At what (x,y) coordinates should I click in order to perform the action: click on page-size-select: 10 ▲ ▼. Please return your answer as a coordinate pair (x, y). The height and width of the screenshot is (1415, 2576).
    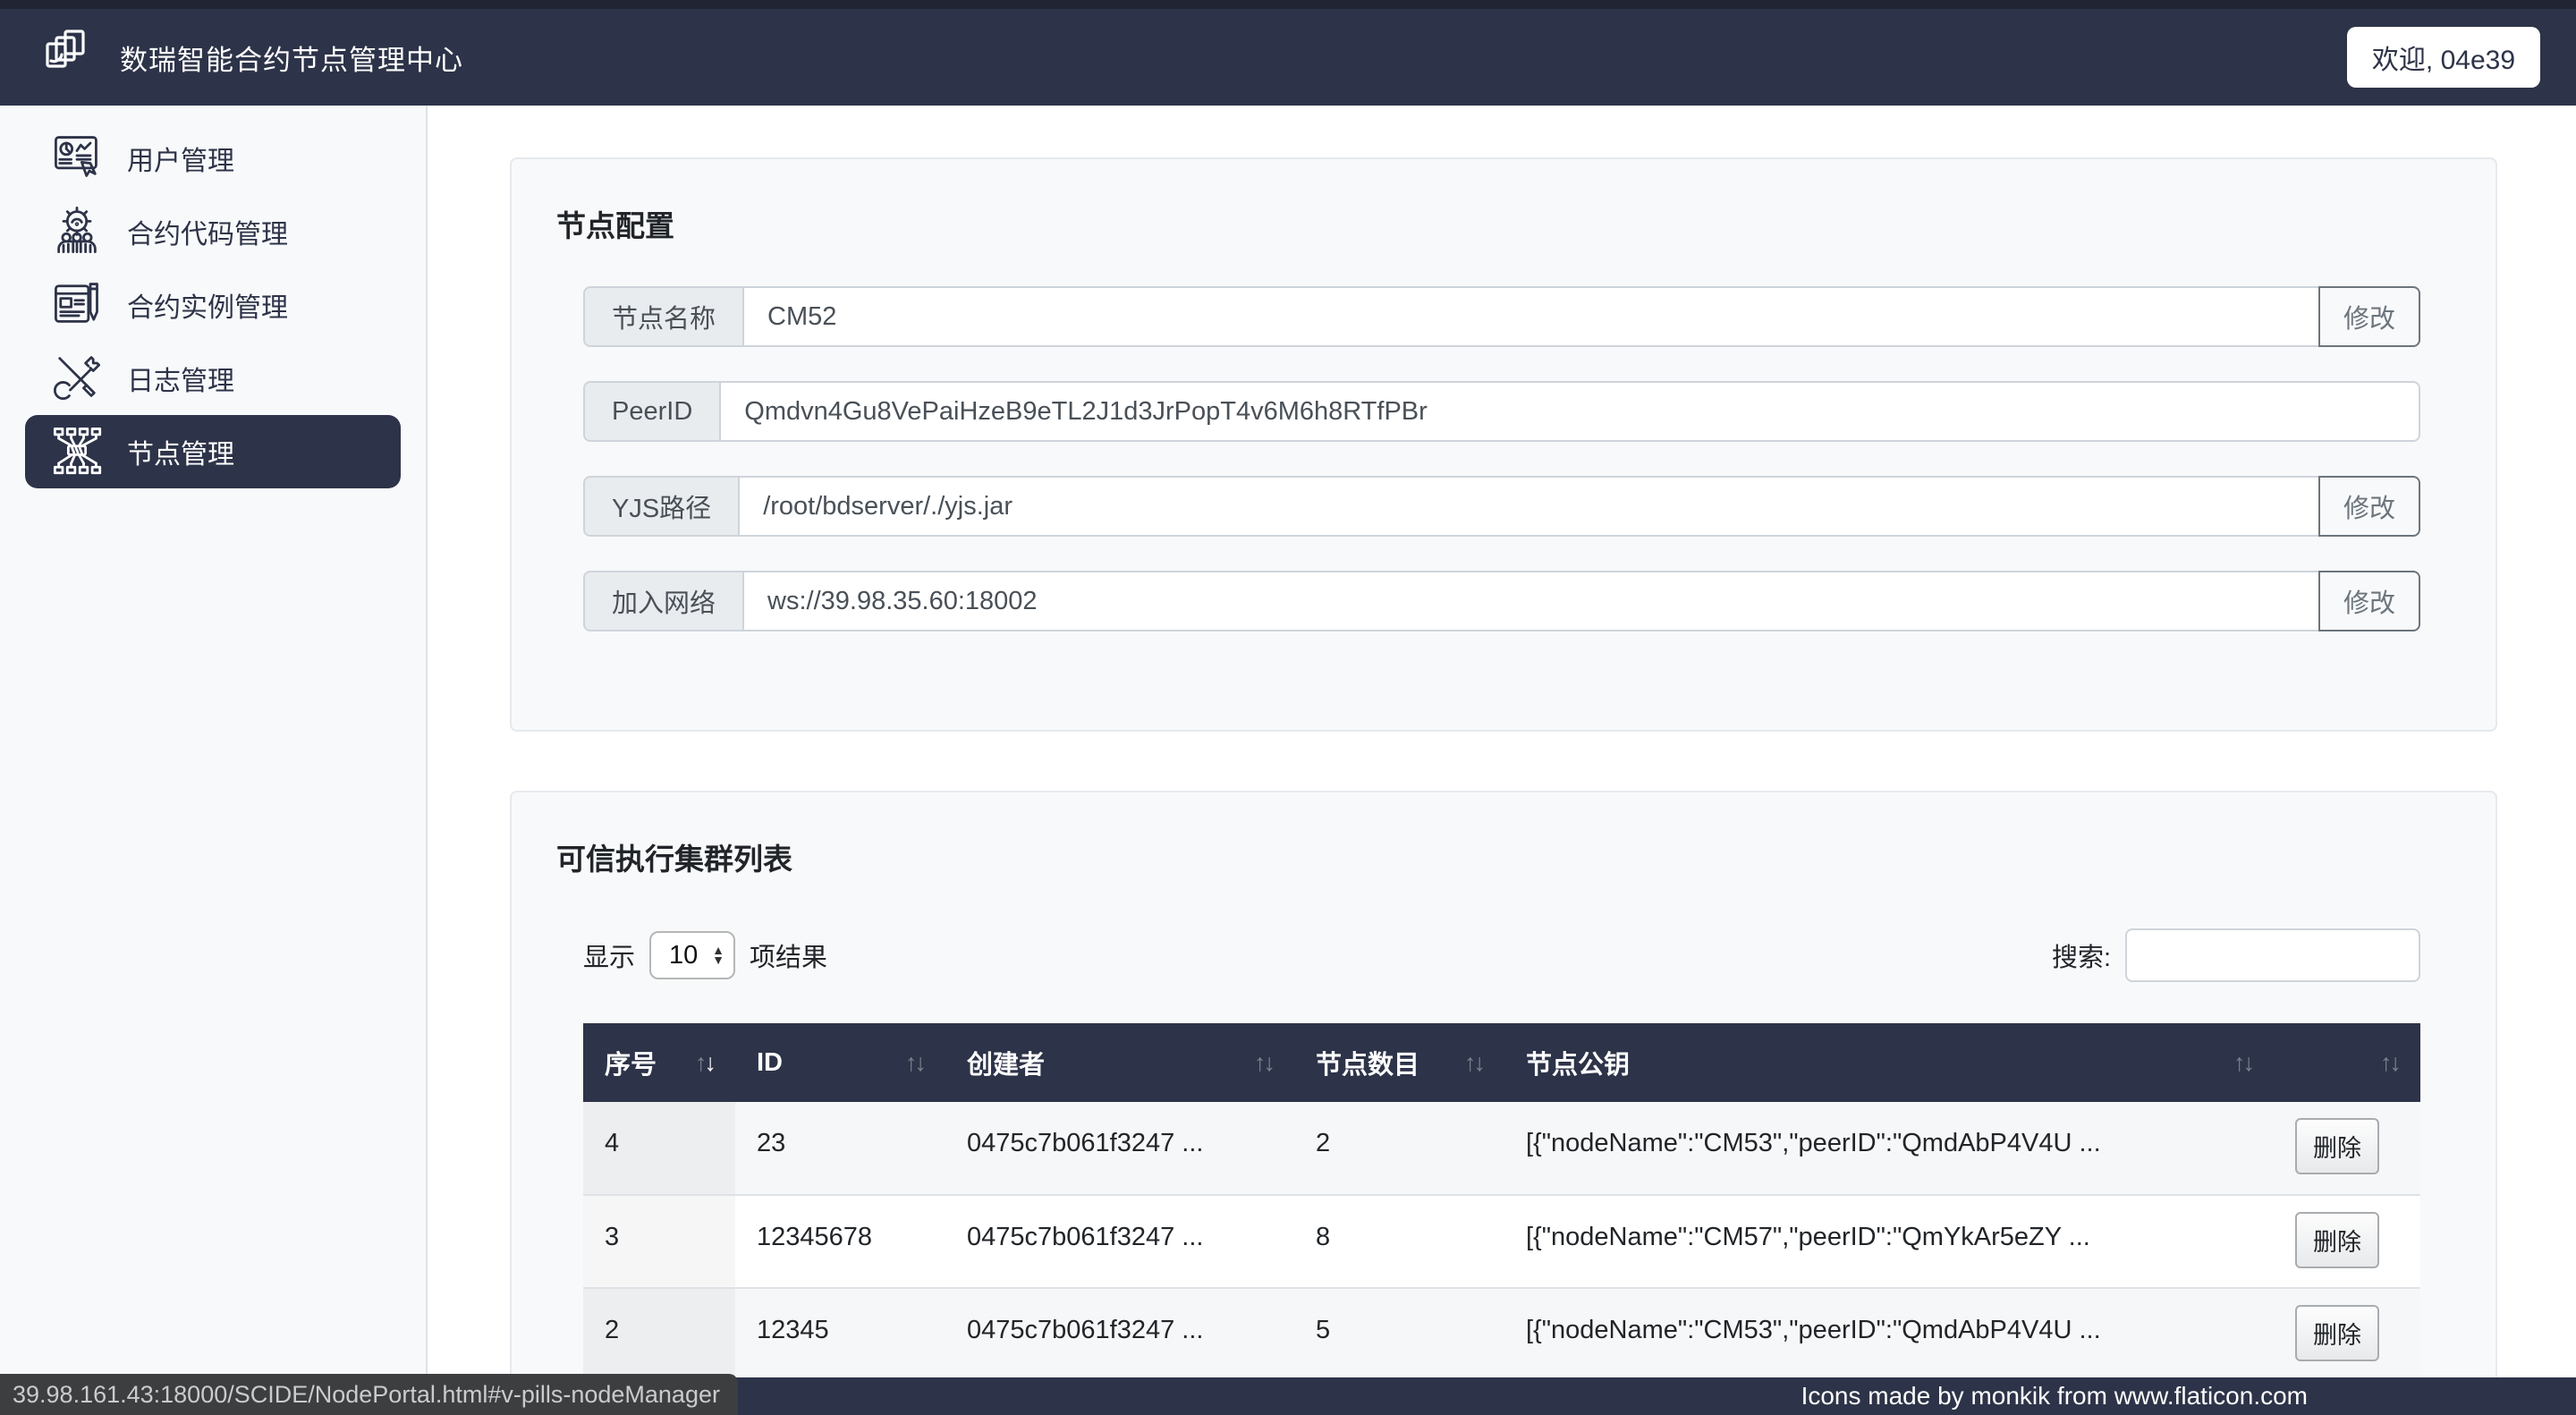
    Looking at the image, I should click on (692, 955).